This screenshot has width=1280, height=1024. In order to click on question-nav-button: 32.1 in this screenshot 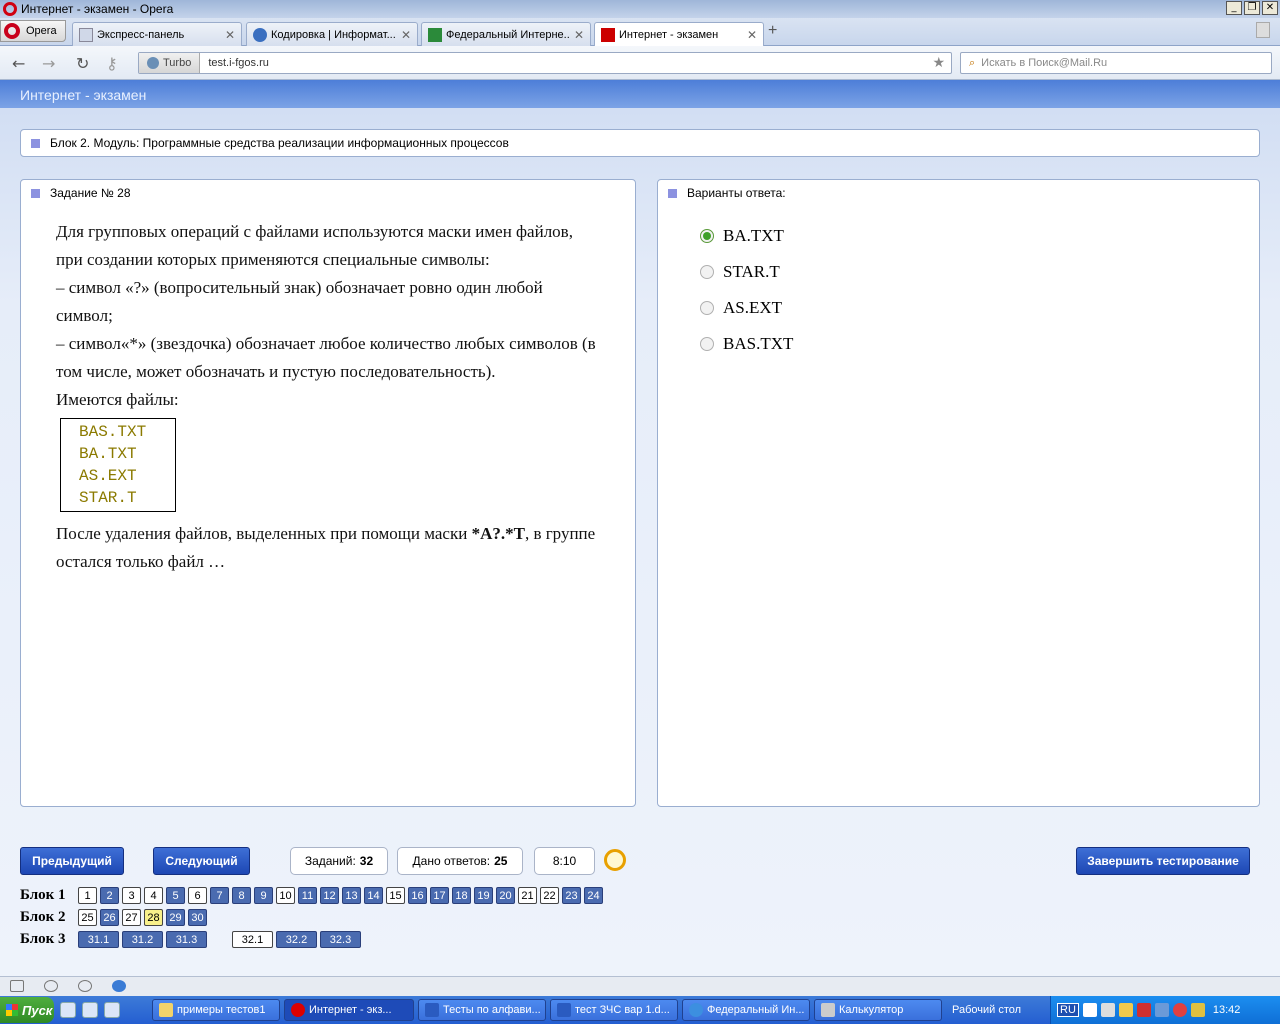, I will do `click(252, 939)`.